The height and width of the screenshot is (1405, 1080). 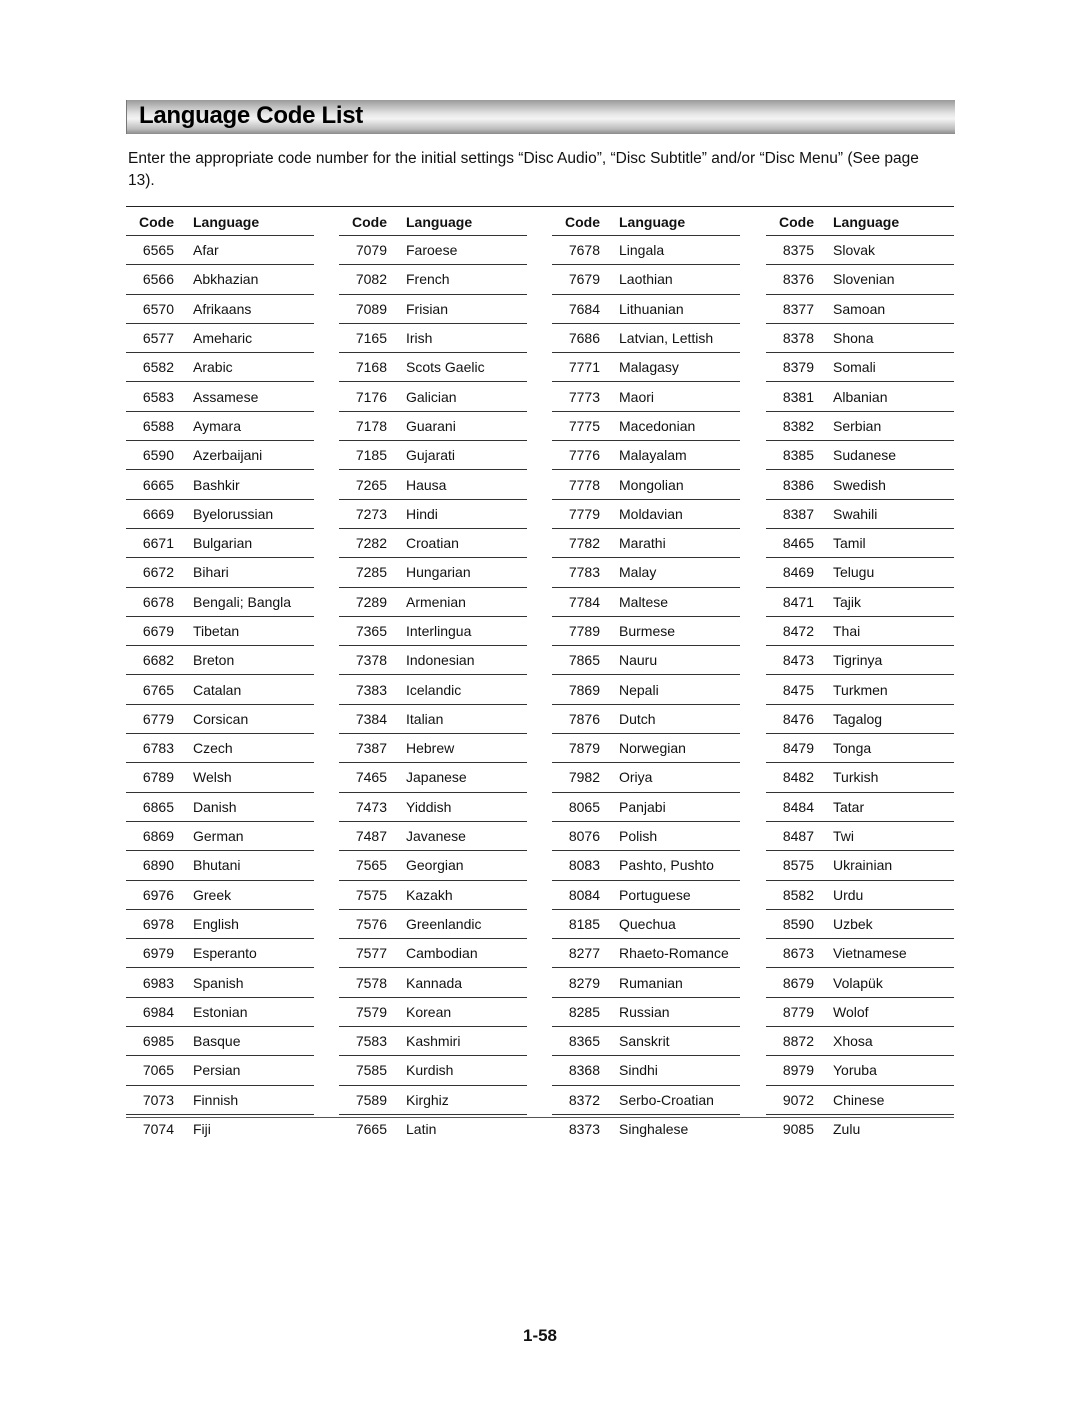 I want to click on language-name: Marathi, so click(x=642, y=543).